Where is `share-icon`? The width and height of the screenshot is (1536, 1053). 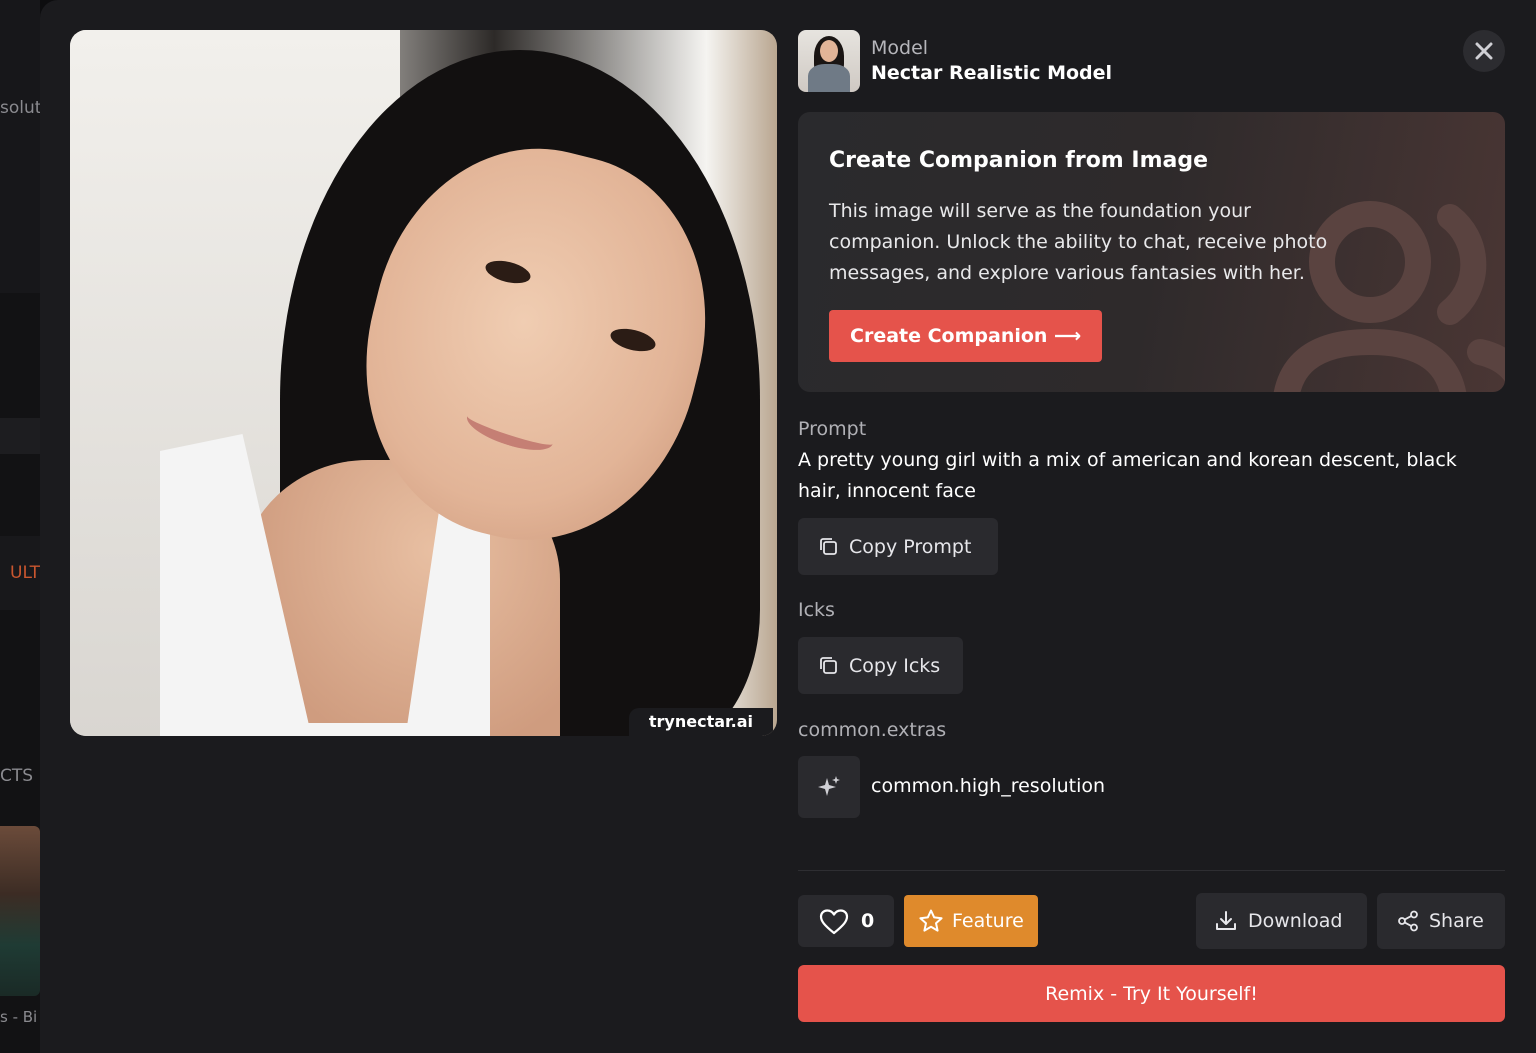 share-icon is located at coordinates (1408, 921).